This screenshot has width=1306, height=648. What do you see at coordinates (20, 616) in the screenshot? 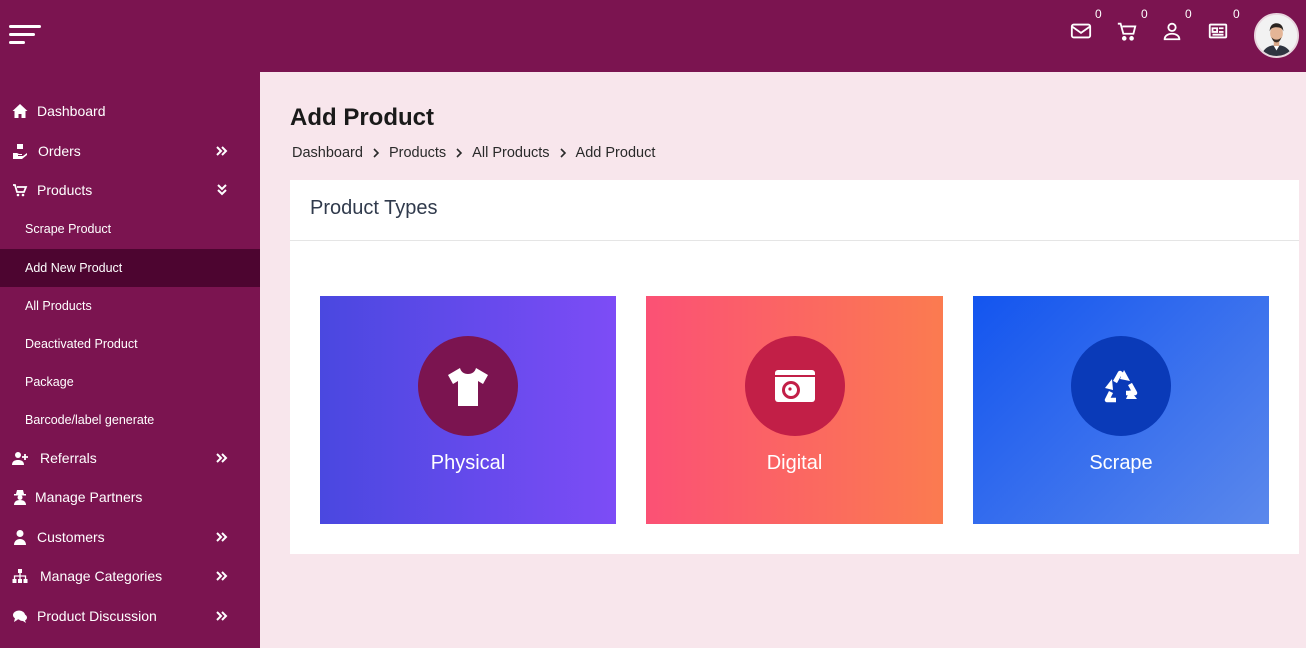
I see `comments-icon` at bounding box center [20, 616].